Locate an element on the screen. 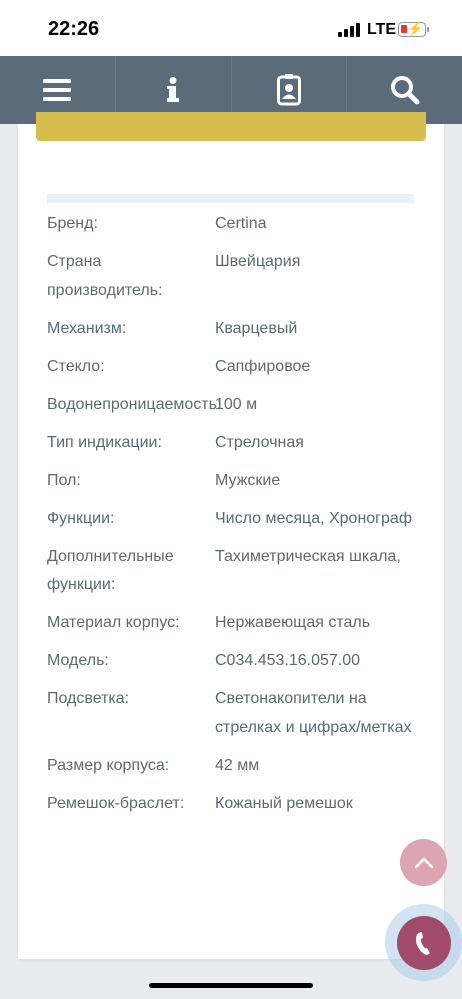 Image resolution: width=462 pixels, height=999 pixels. spec-row: Модель: C034.453.16.057.00 is located at coordinates (237, 661).